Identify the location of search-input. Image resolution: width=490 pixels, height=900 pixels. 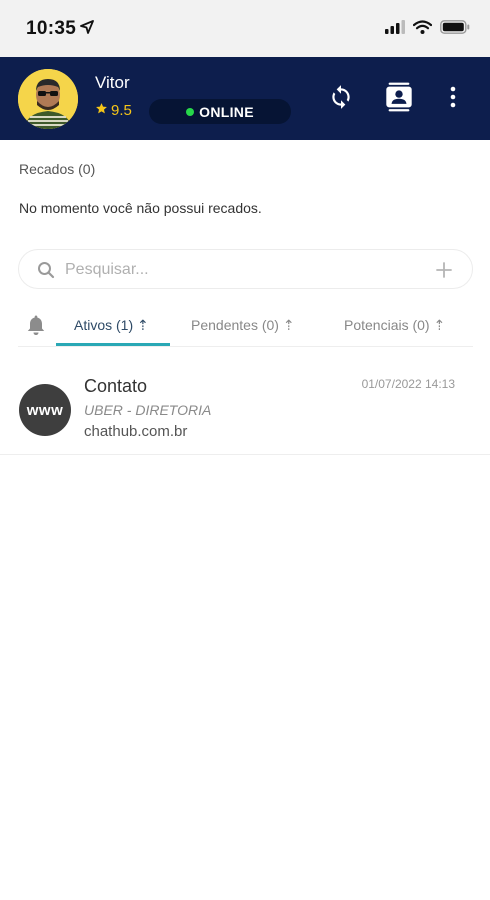
(245, 270).